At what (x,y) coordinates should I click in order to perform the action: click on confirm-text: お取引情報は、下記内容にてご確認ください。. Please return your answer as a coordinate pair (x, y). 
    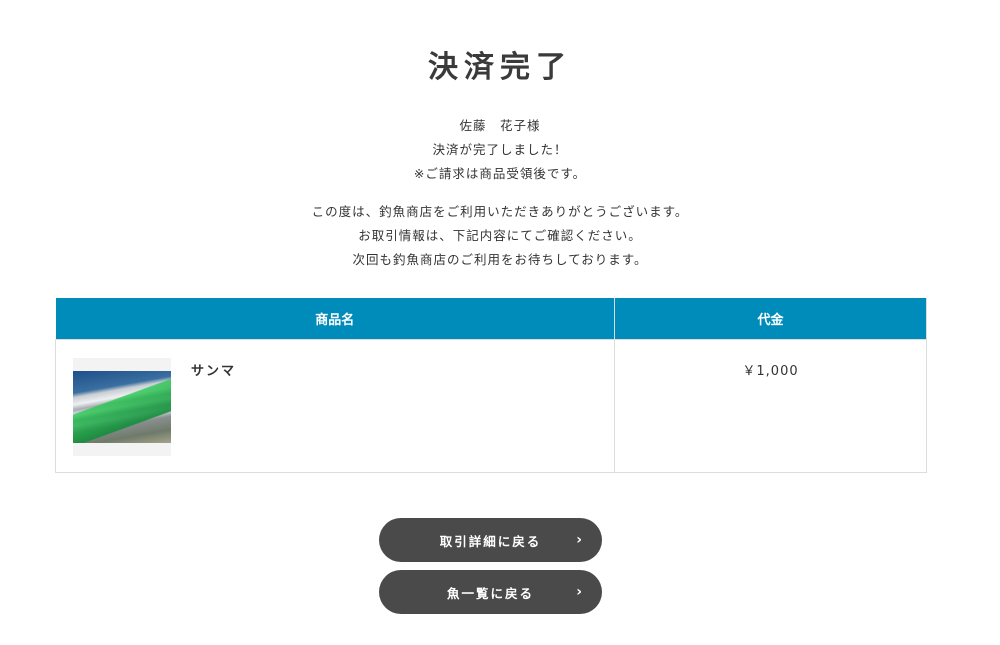
    Looking at the image, I should click on (500, 235).